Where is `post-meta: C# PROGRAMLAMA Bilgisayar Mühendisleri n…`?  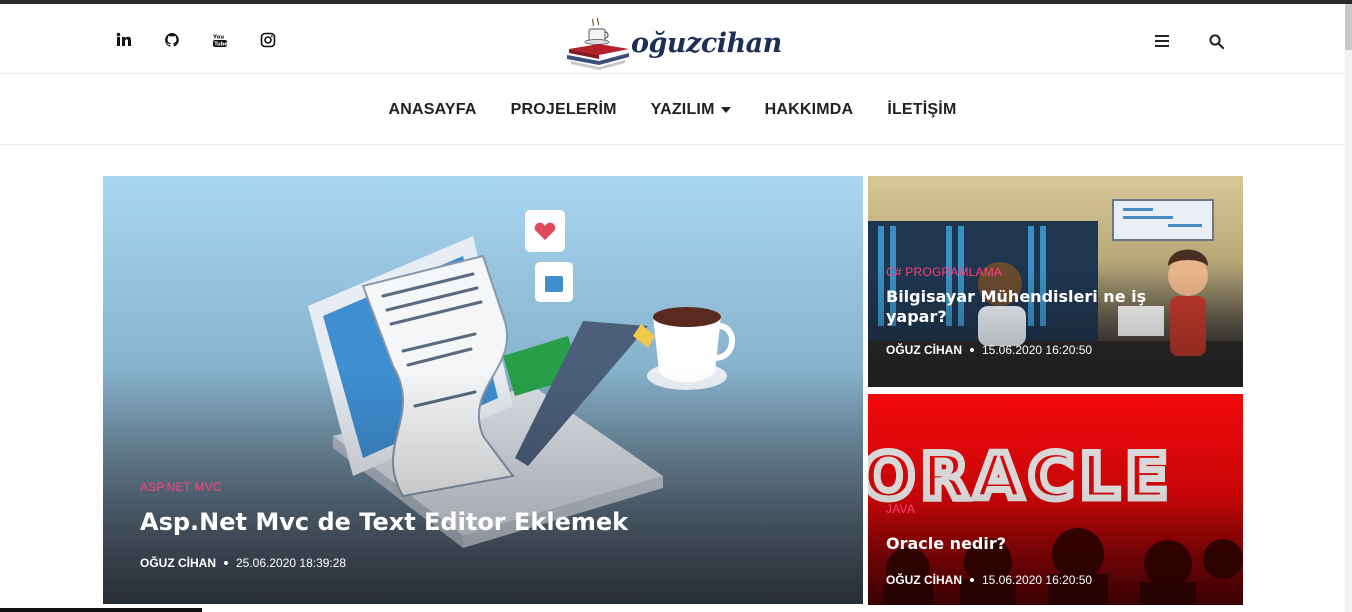
post-meta: C# PROGRAMLAMA Bilgisayar Mühendisleri n… is located at coordinates (1036, 311).